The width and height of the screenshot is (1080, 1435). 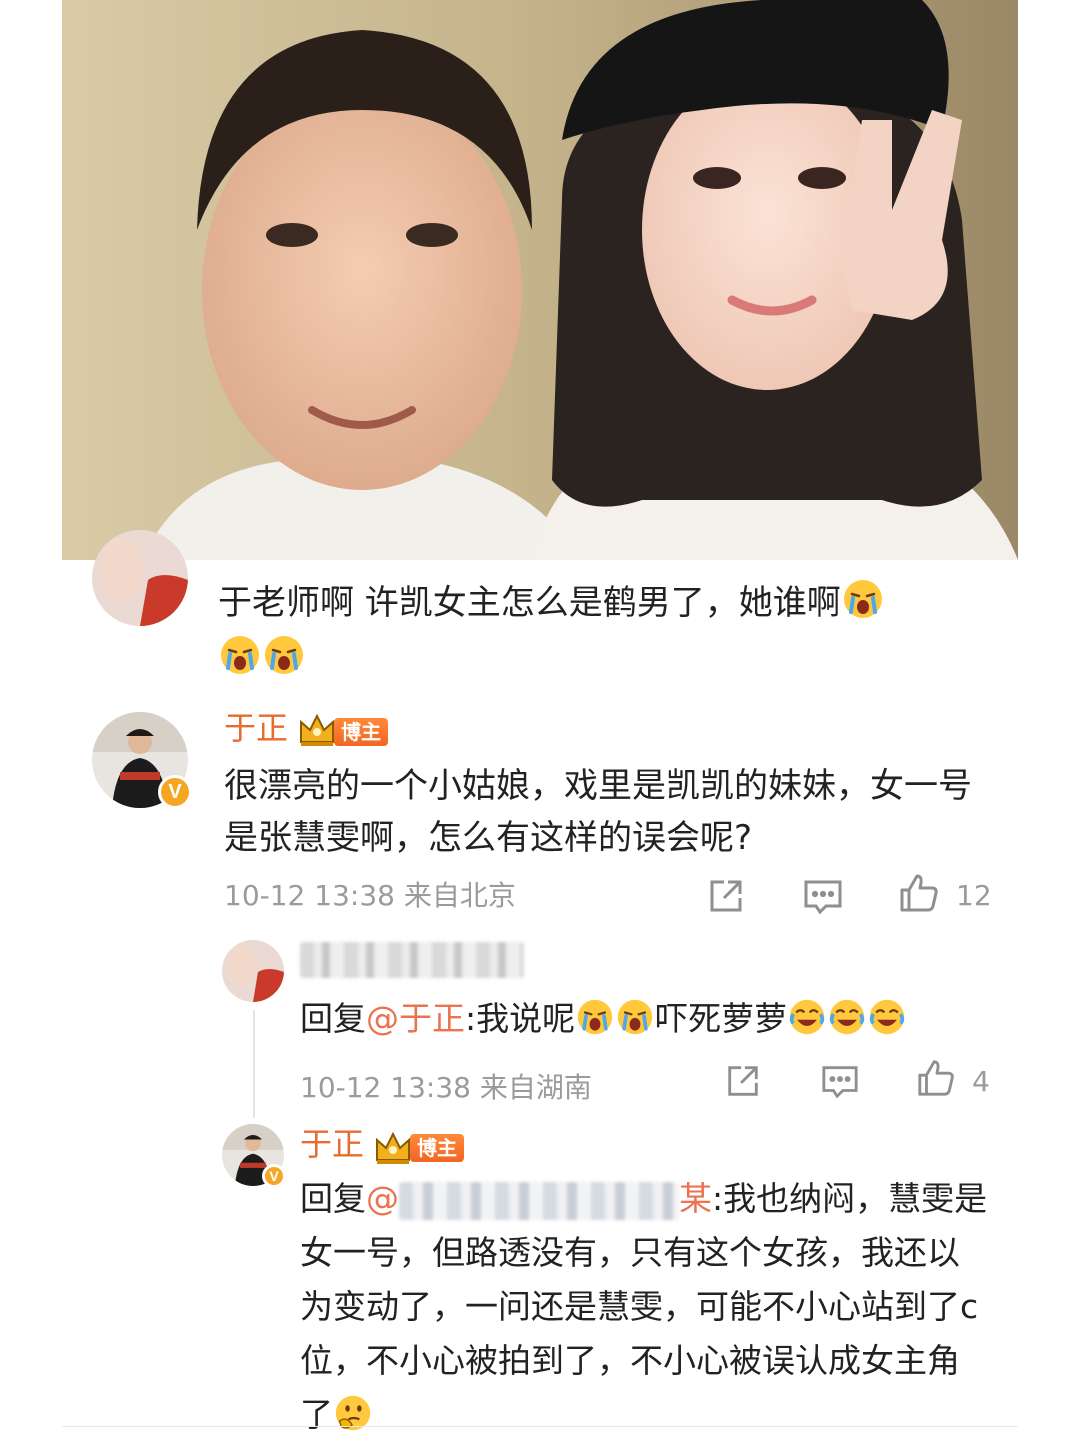 What do you see at coordinates (382, 1198) in the screenshot?
I see `mention-at: @` at bounding box center [382, 1198].